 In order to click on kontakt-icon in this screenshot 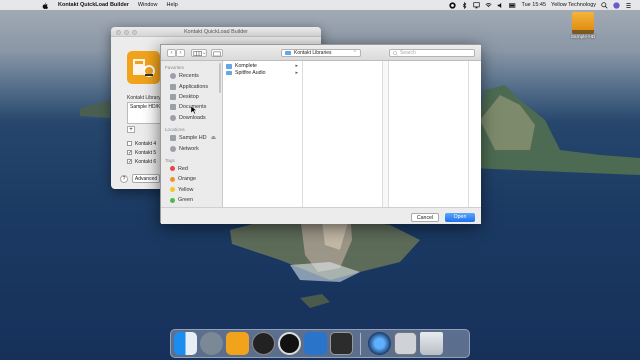, I will do `click(315, 343)`.